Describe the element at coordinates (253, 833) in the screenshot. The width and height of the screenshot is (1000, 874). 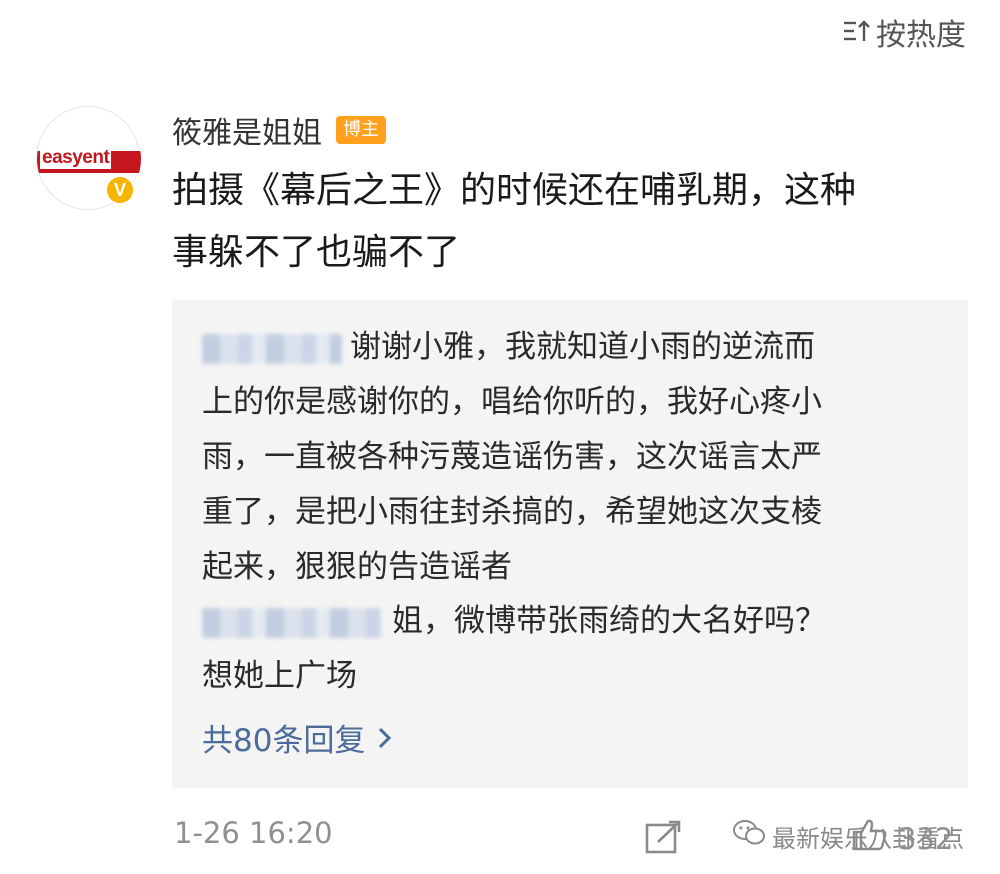
I see `comment-time: 1-26 16:20` at that location.